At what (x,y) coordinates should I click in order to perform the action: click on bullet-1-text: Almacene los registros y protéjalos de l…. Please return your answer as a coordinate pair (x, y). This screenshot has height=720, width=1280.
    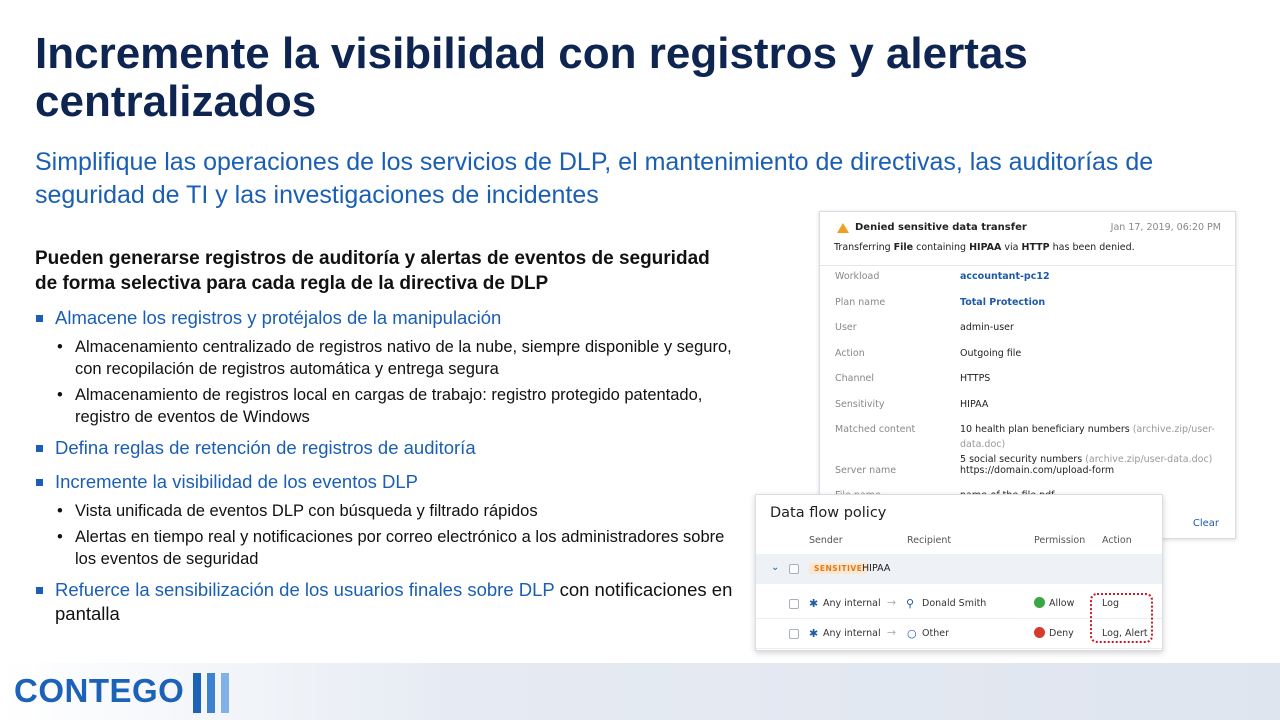
    Looking at the image, I should click on (278, 317).